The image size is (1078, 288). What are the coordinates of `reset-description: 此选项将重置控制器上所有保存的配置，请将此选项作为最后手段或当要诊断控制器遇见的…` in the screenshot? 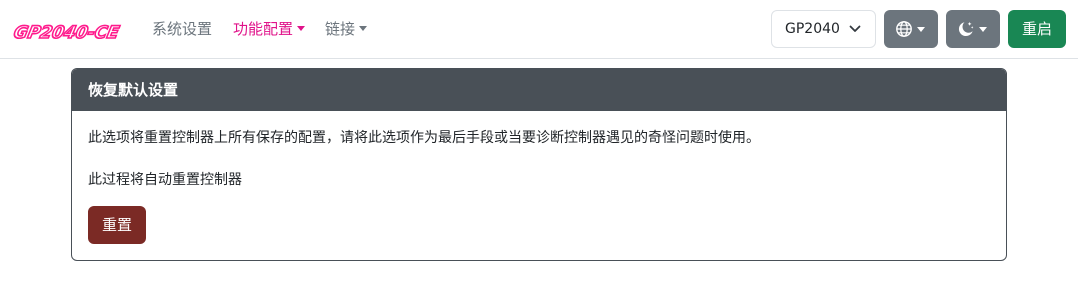 It's located at (424, 138).